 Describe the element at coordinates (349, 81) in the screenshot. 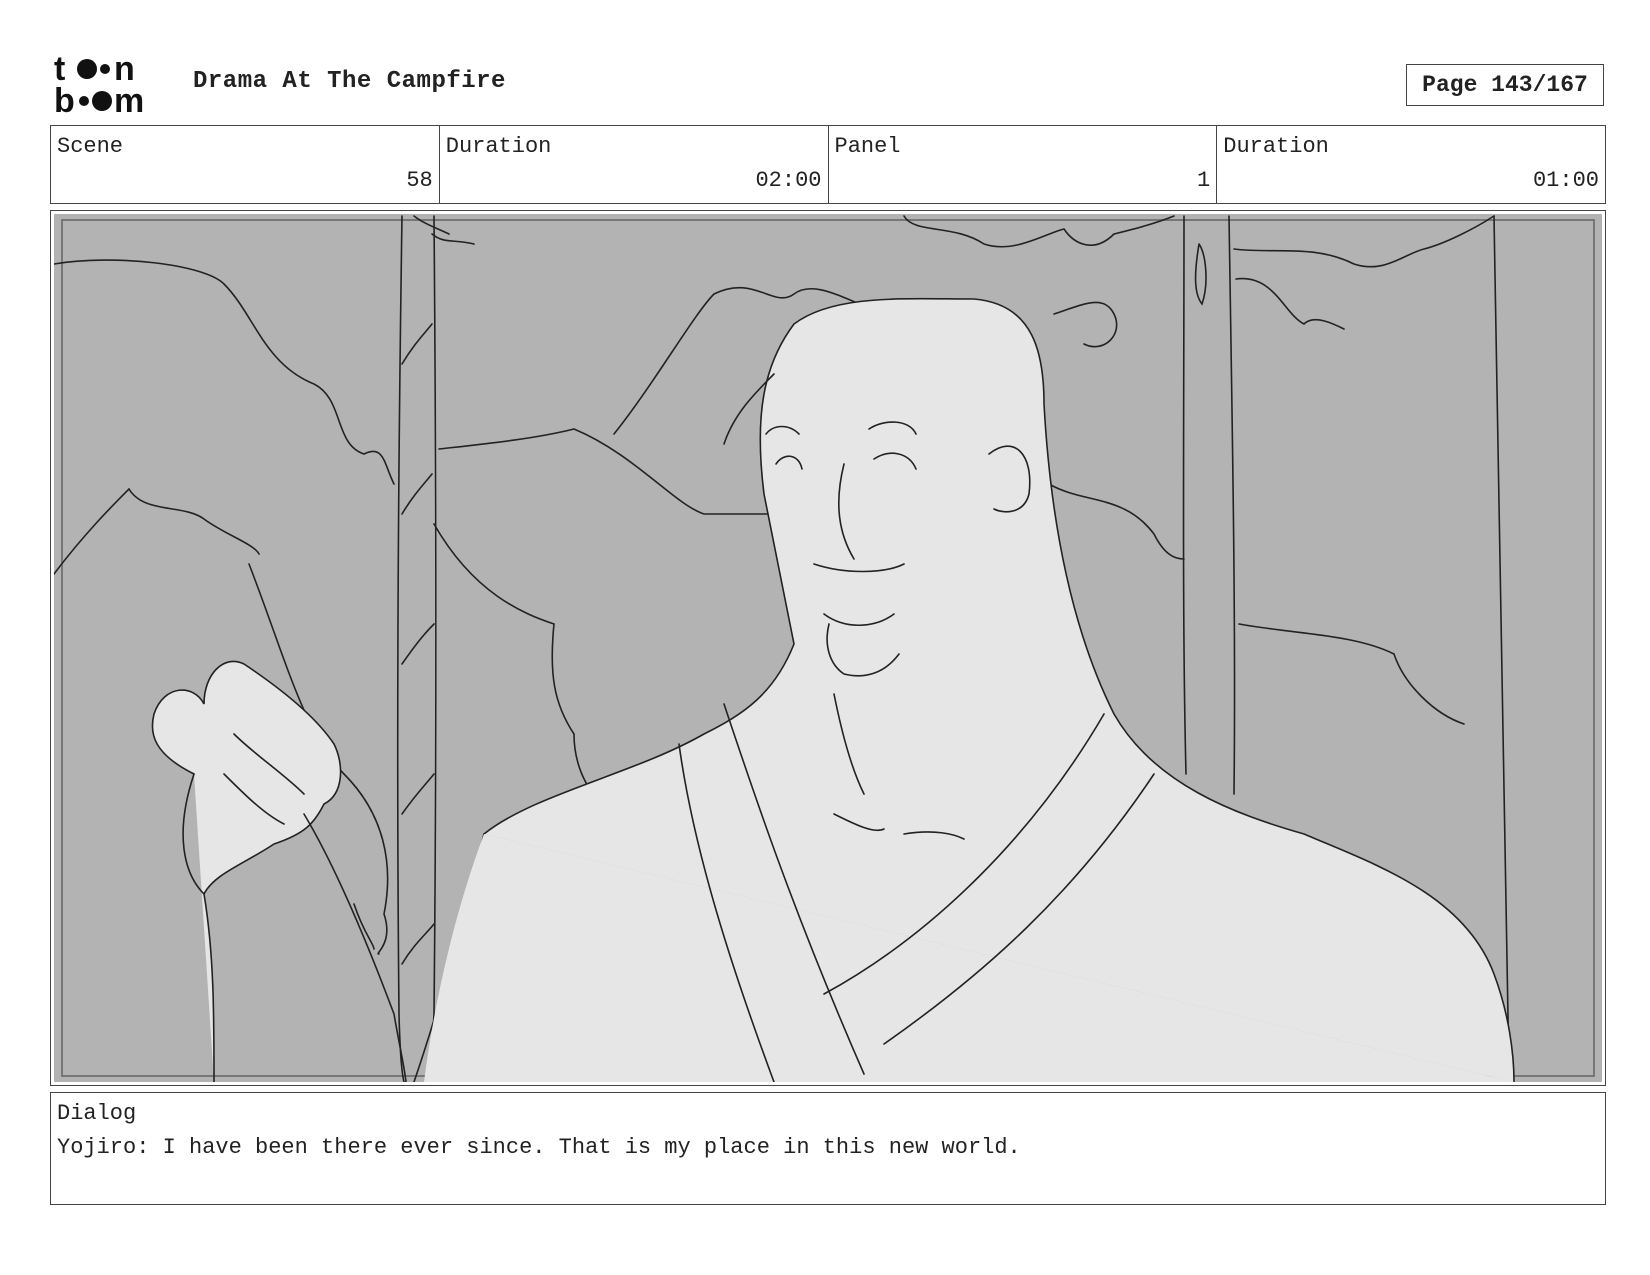

I see `document-title: Drama At The Campfire` at that location.